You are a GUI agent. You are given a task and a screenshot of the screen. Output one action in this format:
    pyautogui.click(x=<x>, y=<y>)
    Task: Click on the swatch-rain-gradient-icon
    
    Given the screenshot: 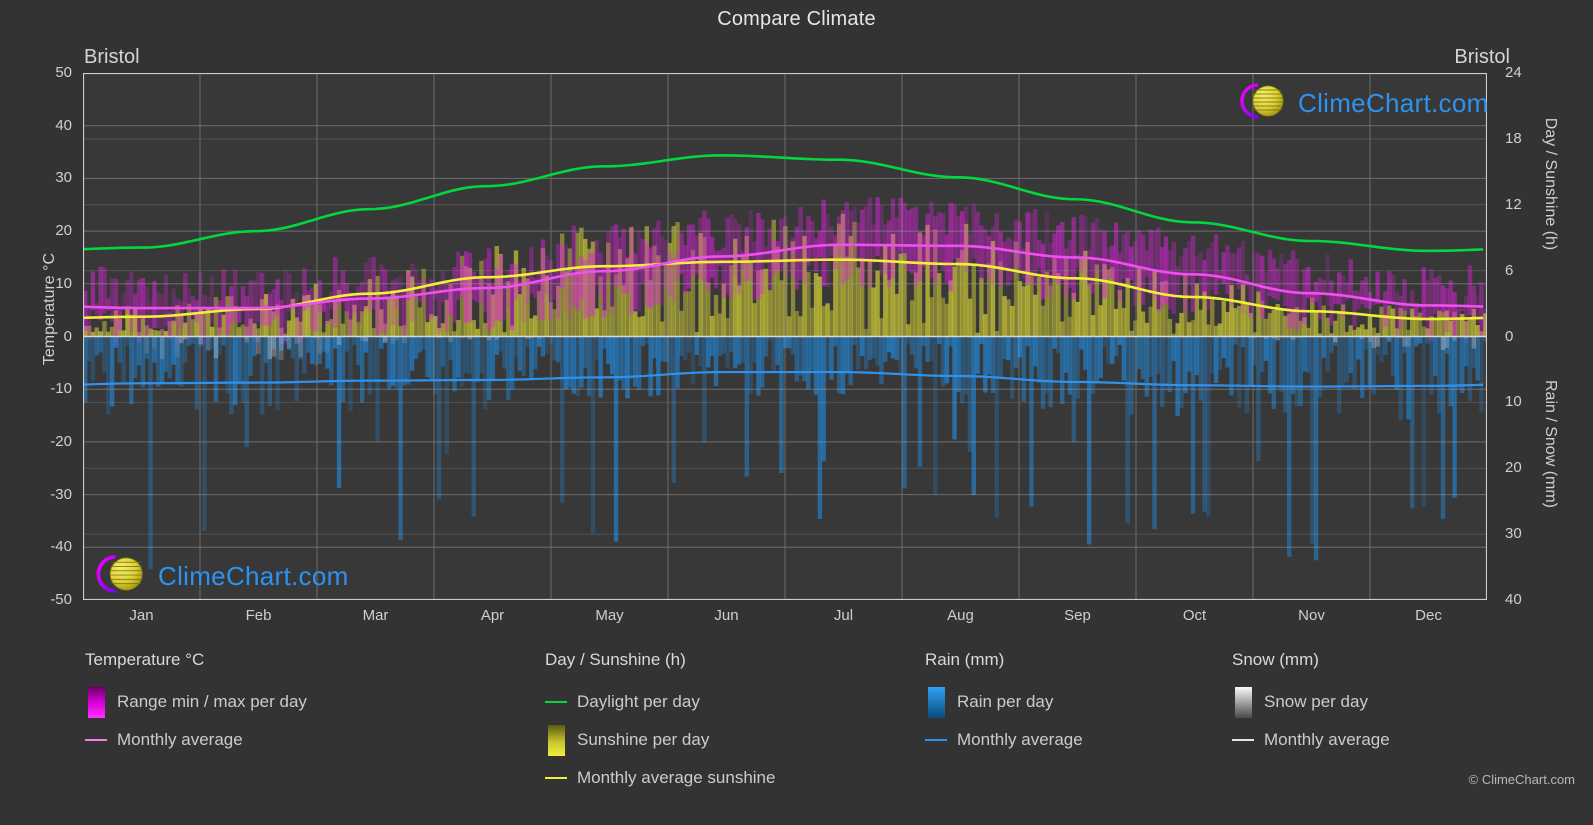 What is the action you would take?
    pyautogui.click(x=936, y=702)
    